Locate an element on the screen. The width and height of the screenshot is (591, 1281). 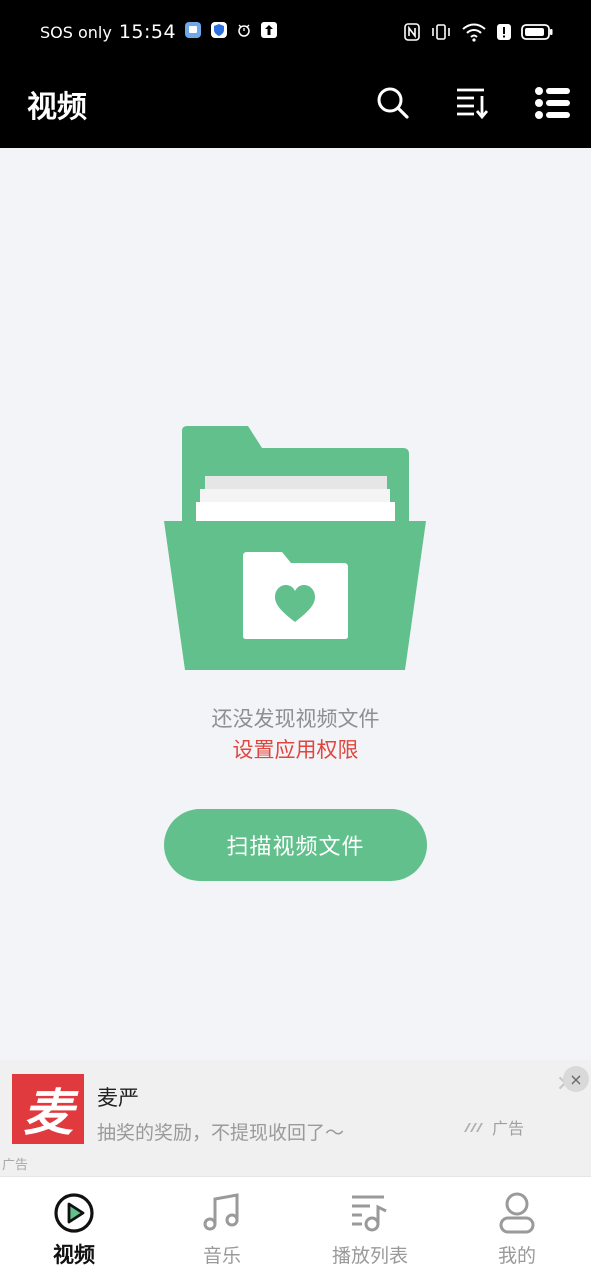
clock: 15:54 is located at coordinates (147, 32).